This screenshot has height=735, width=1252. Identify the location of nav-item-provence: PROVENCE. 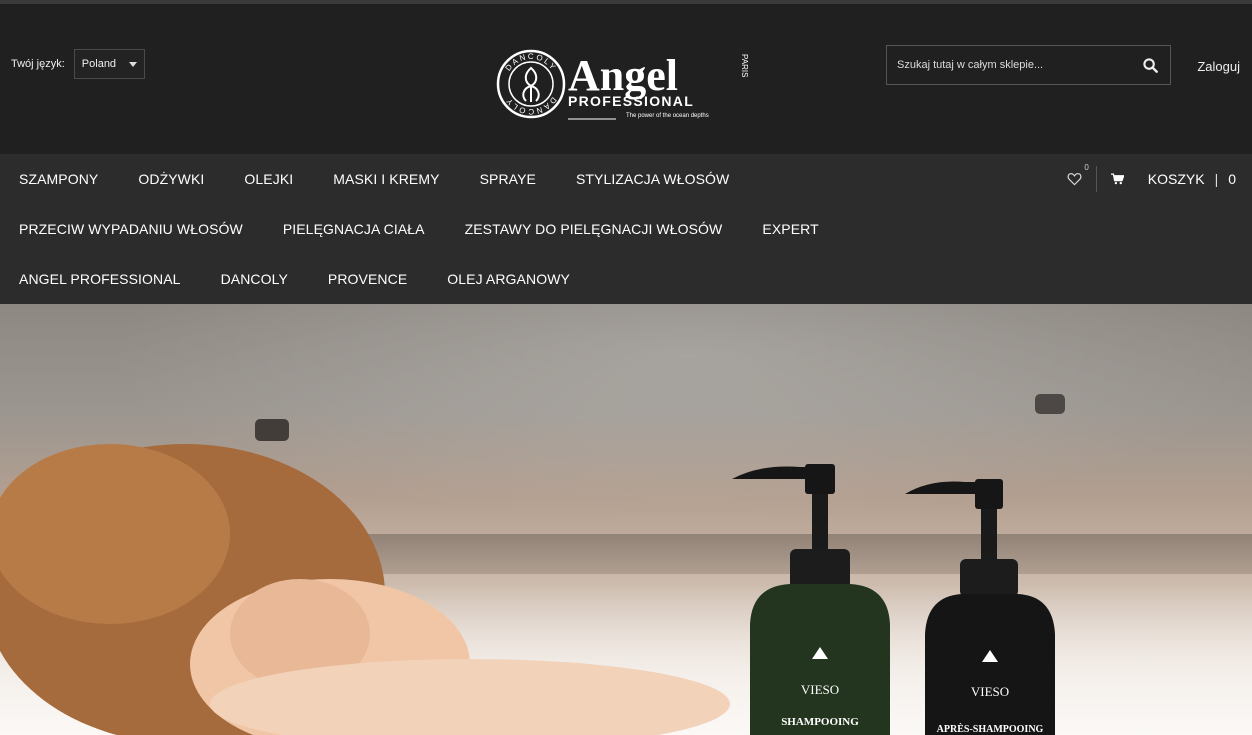
(367, 279).